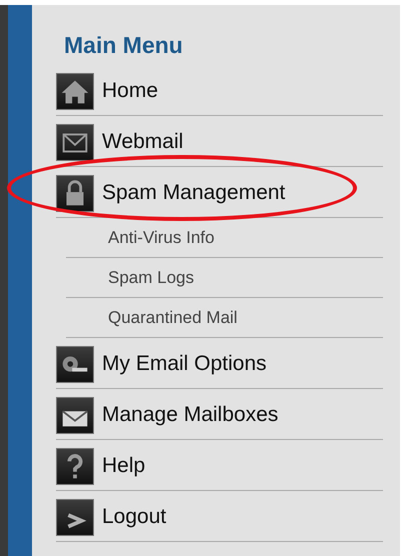 The height and width of the screenshot is (556, 405). I want to click on menu-item: Webmail, so click(143, 142).